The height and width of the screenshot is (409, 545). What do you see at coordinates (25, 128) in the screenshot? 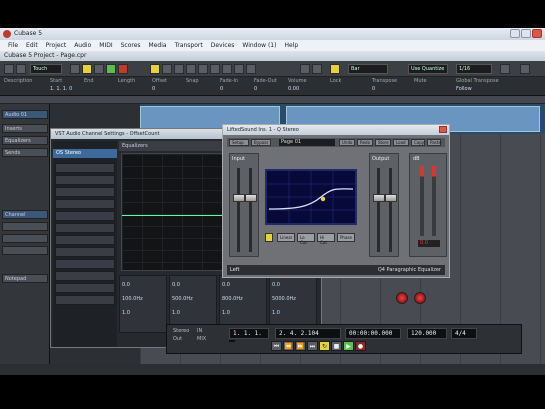
I see `inspector-section-inserts: Inserts` at bounding box center [25, 128].